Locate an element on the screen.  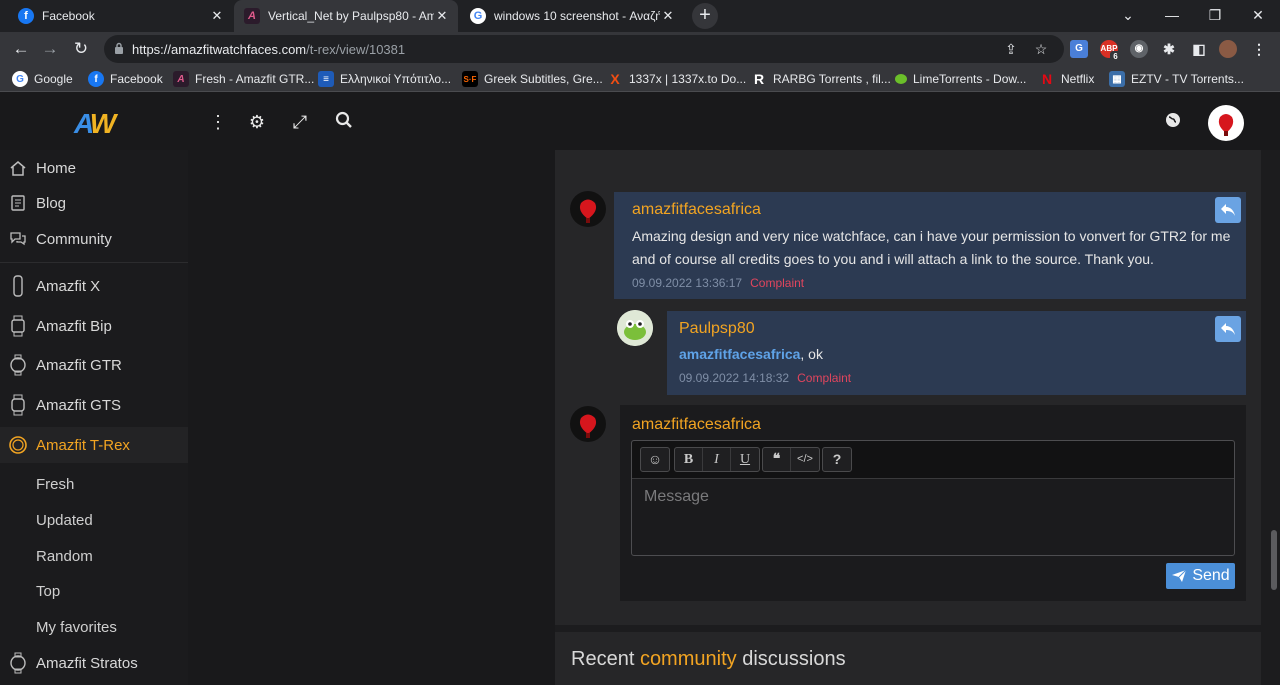
underline-icon: U is located at coordinates (745, 459).